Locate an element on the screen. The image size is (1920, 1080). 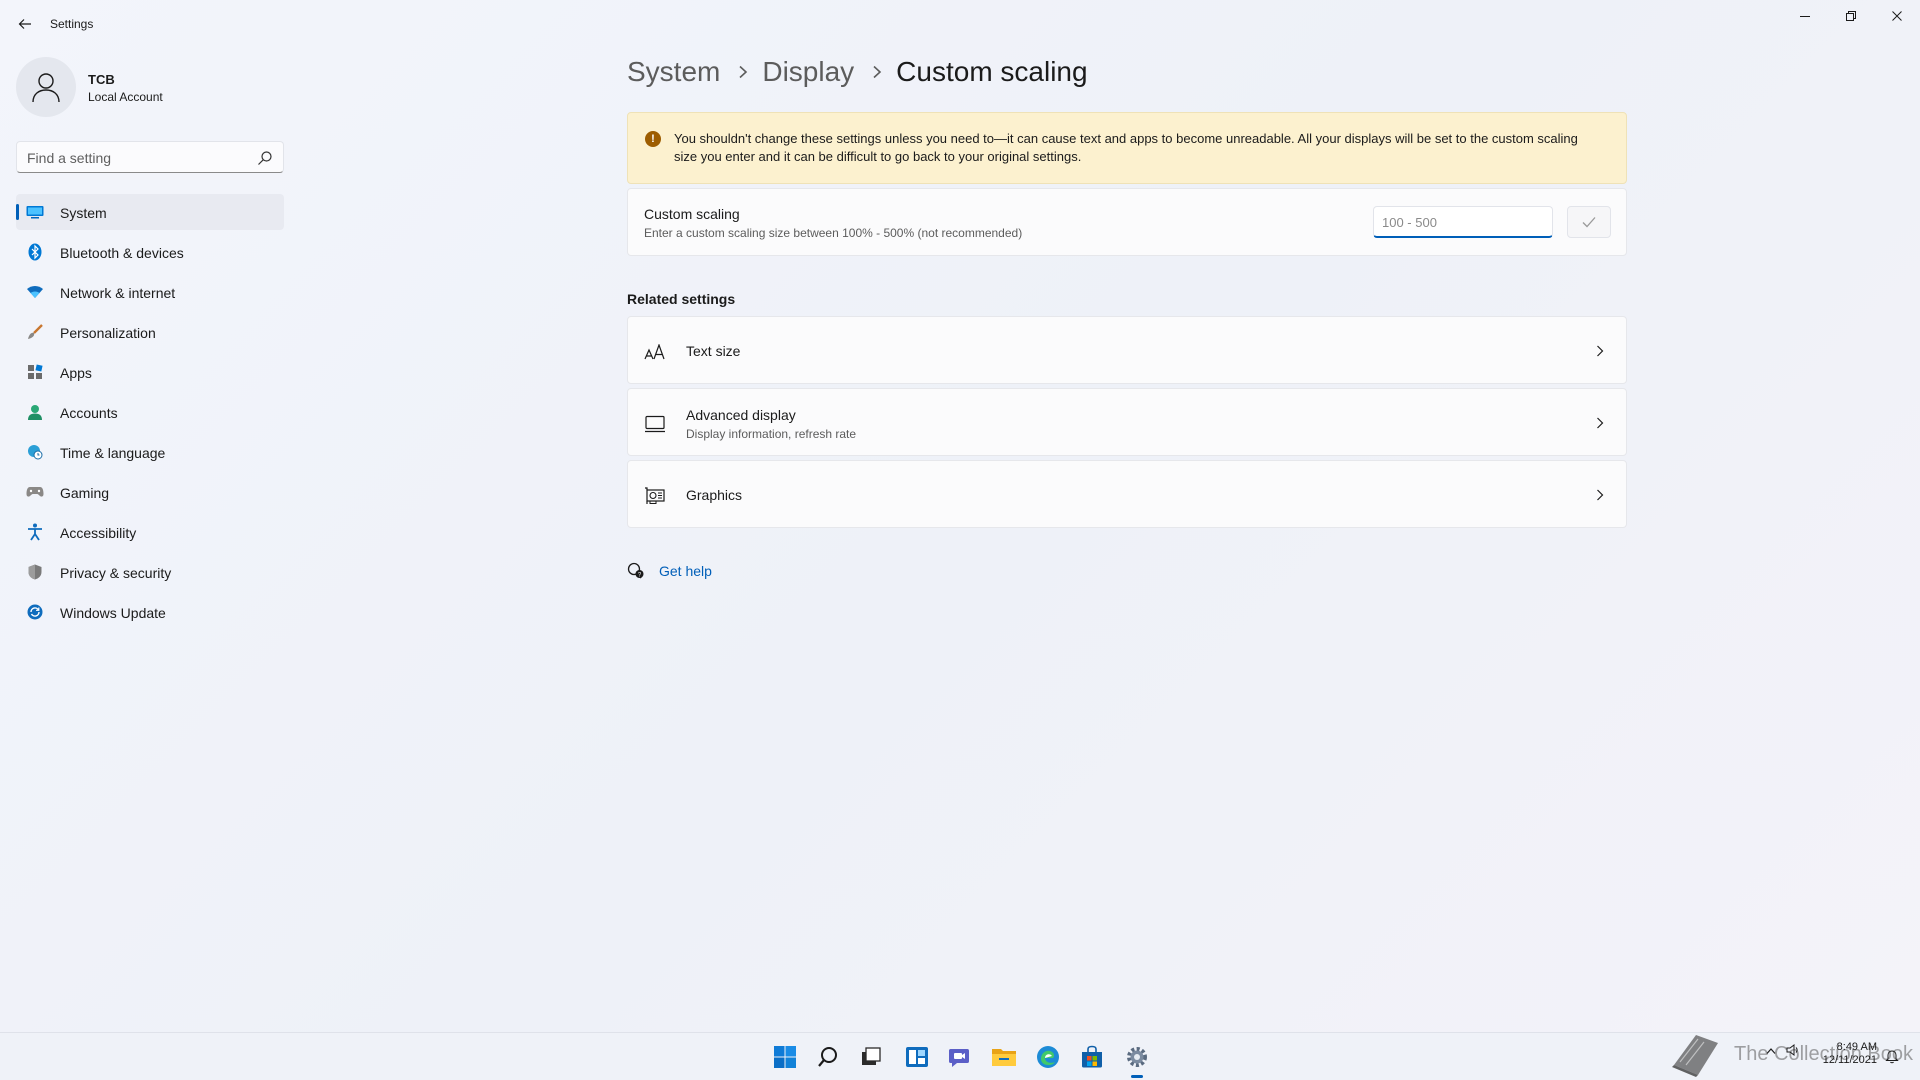
wifi-icon is located at coordinates (35, 292).